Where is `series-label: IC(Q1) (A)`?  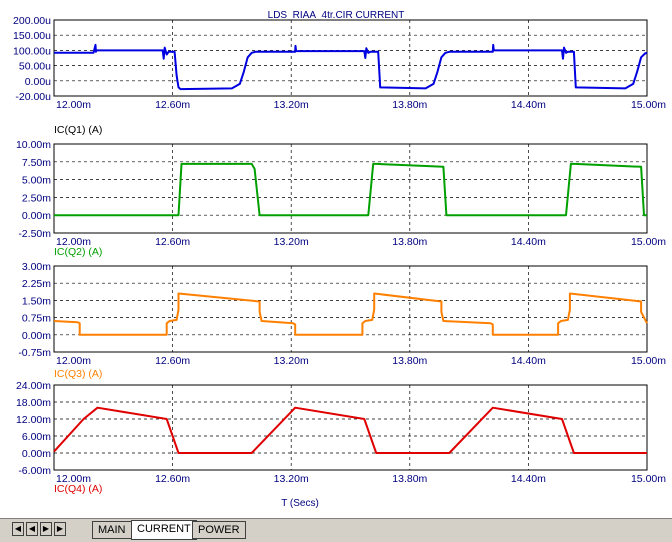
series-label: IC(Q1) (A) is located at coordinates (78, 130).